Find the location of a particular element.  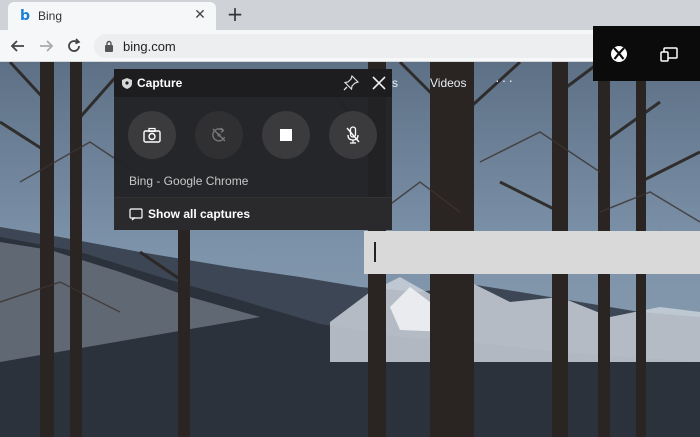

mic-off-icon is located at coordinates (353, 135).